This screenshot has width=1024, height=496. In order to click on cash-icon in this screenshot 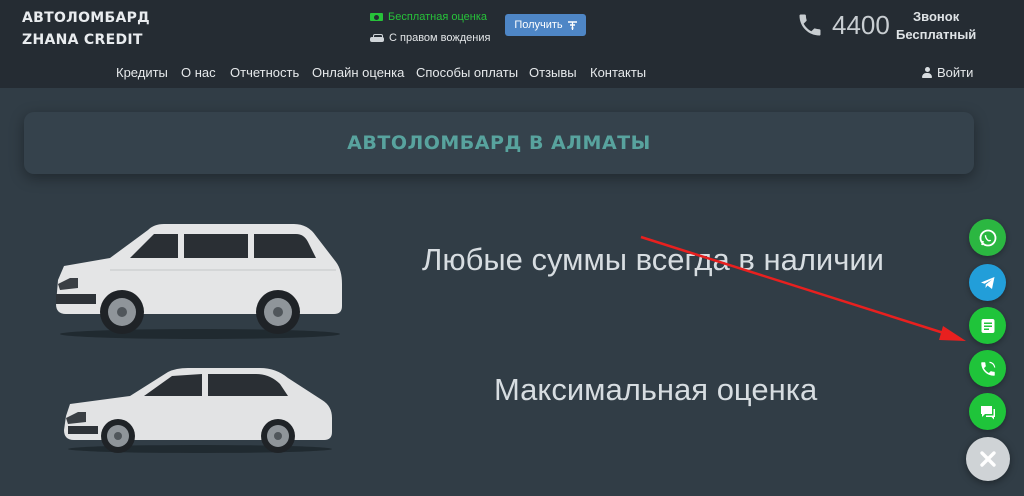, I will do `click(376, 17)`.